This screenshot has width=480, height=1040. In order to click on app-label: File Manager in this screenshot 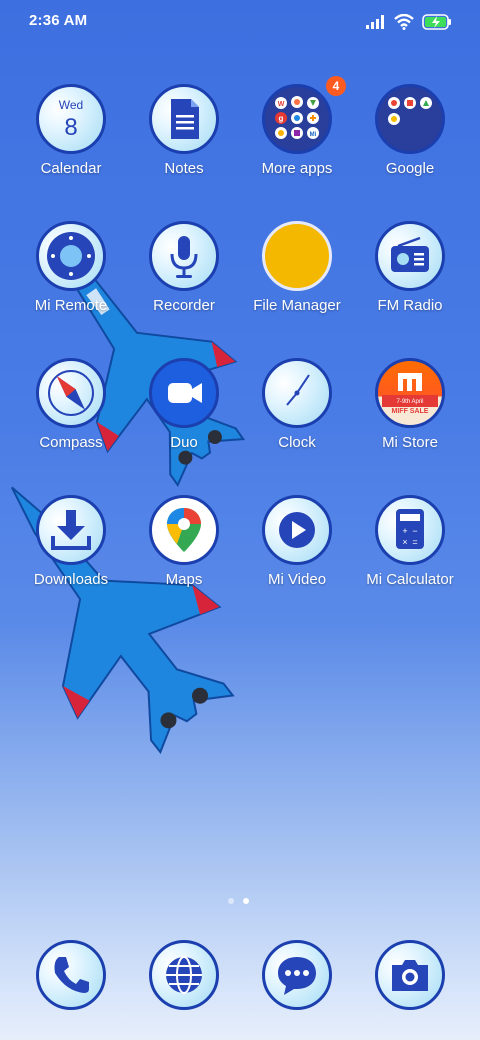, I will do `click(297, 305)`.